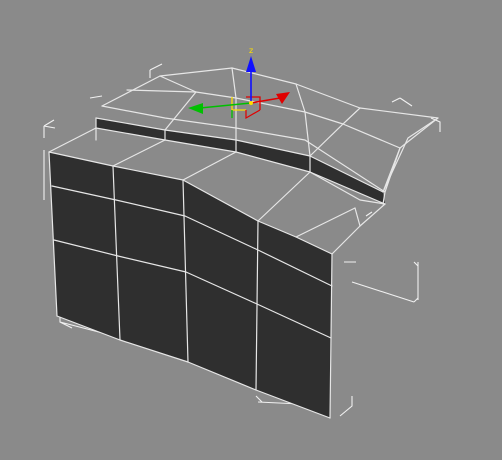 This screenshot has height=460, width=502. I want to click on svg-text: z, so click(251, 50).